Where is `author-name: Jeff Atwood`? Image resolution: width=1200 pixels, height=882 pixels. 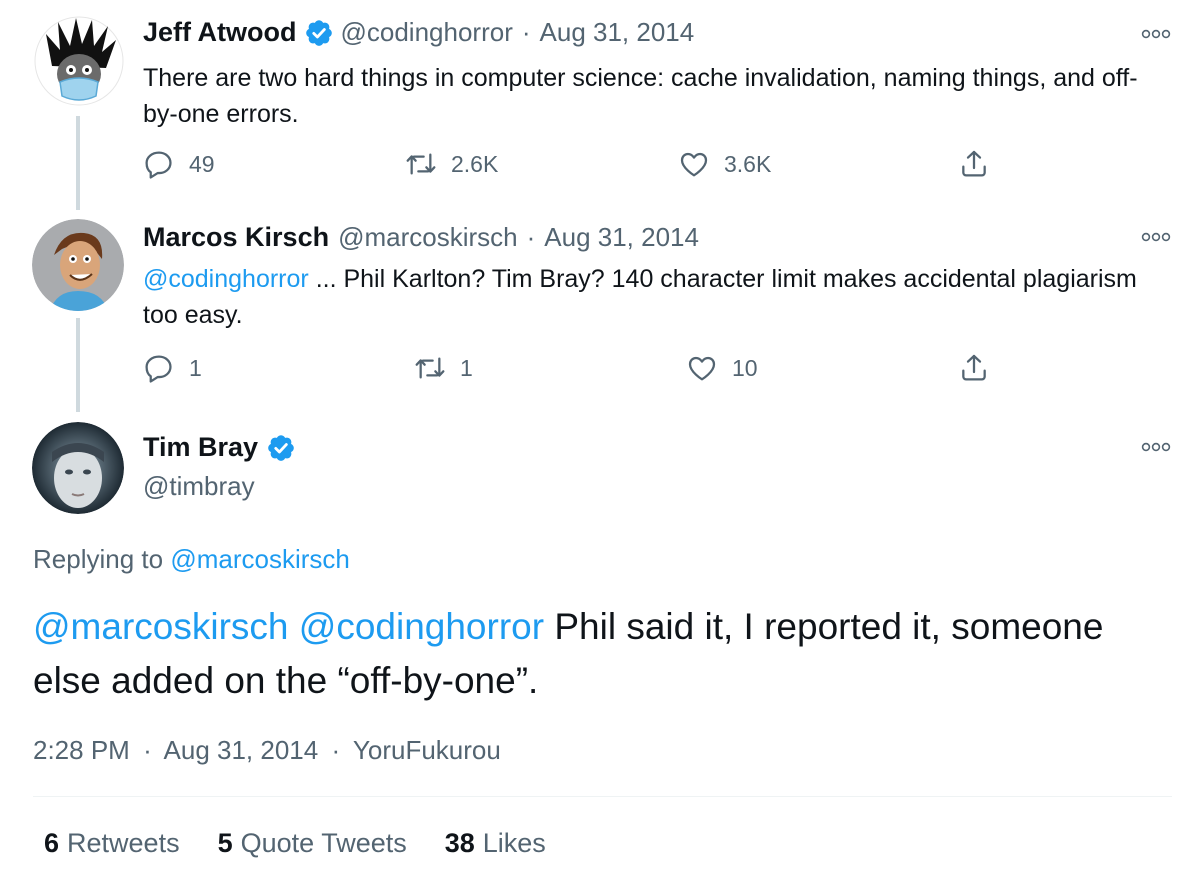 author-name: Jeff Atwood is located at coordinates (219, 32).